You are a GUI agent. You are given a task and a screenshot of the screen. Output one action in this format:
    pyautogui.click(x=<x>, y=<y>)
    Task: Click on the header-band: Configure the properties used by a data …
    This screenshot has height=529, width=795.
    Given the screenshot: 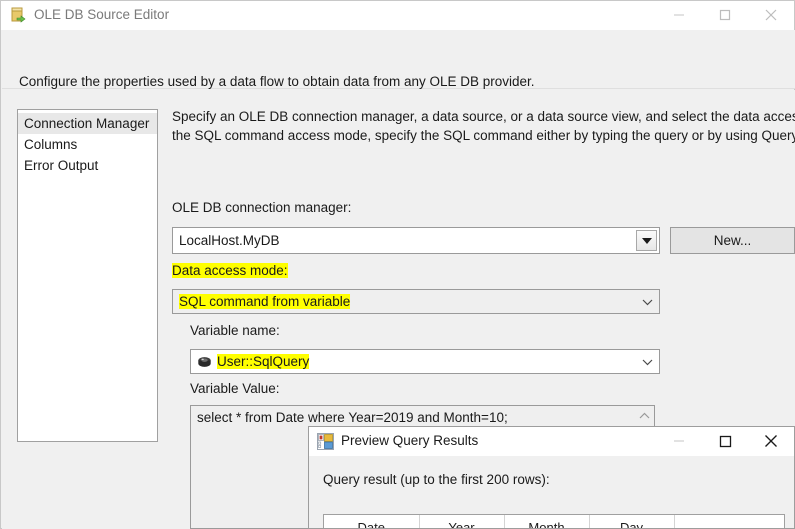 What is the action you would take?
    pyautogui.click(x=398, y=59)
    